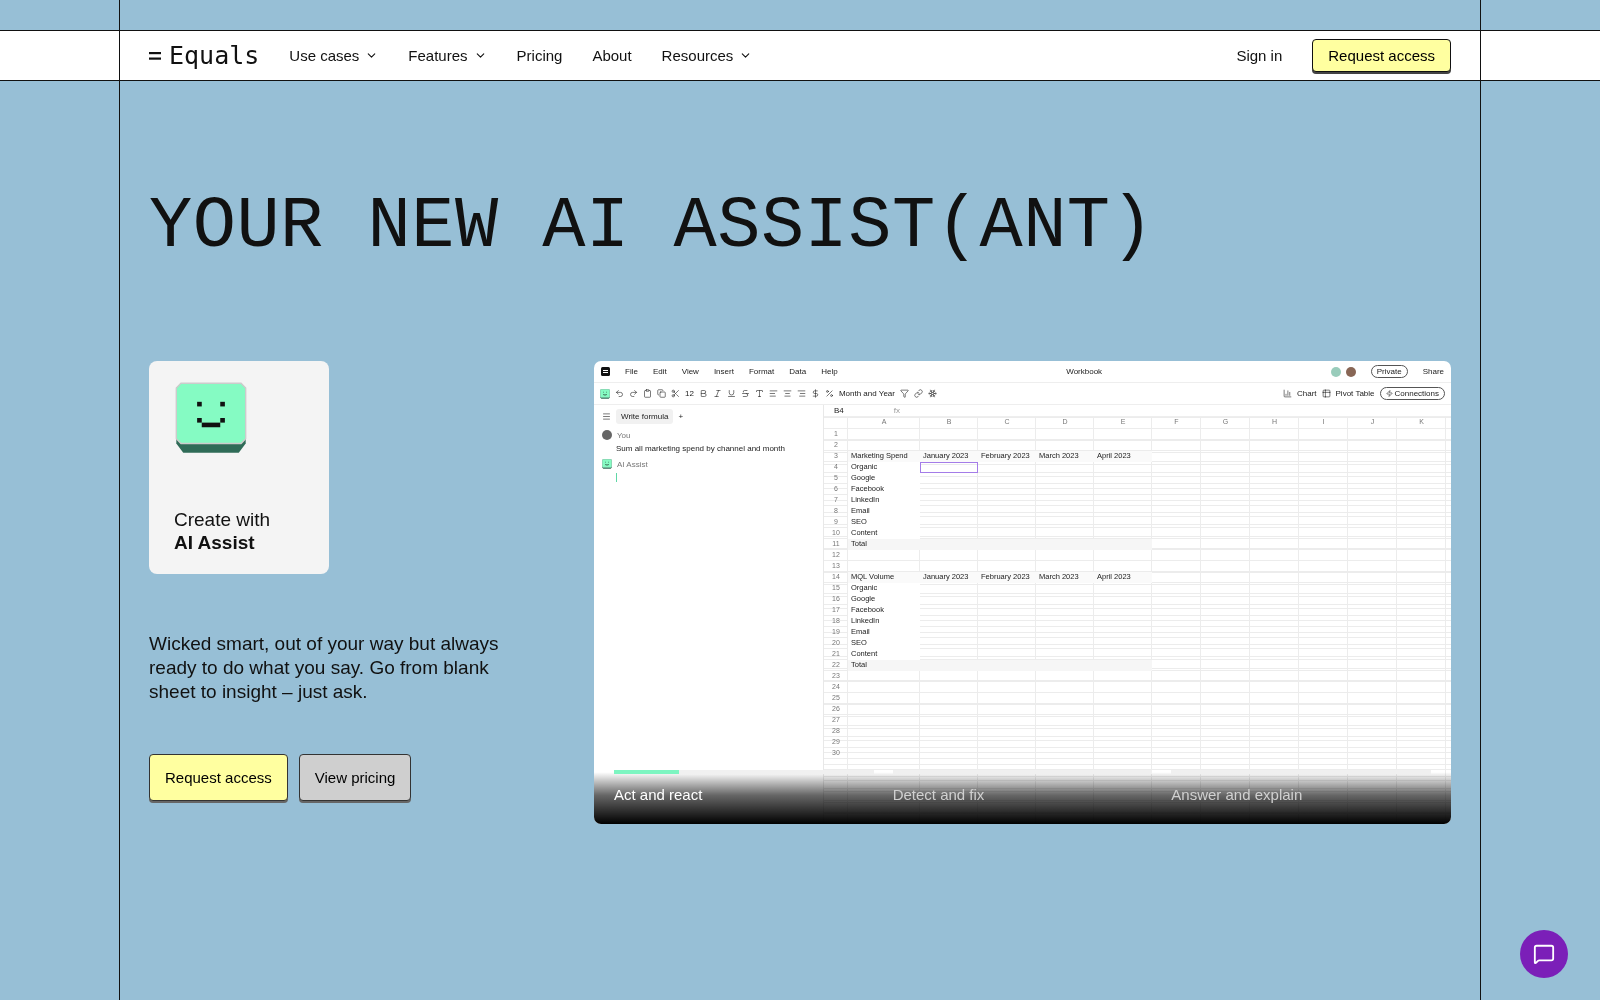  I want to click on equals-logo: Equals, so click(204, 55).